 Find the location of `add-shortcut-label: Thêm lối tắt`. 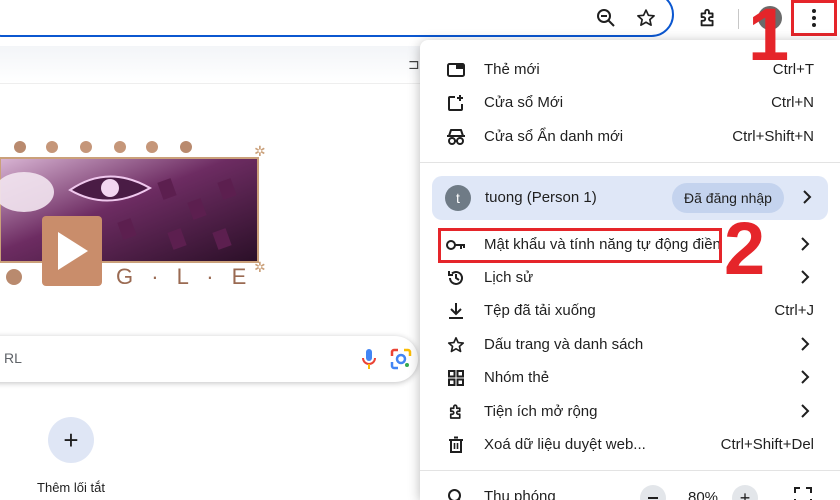

add-shortcut-label: Thêm lối tắt is located at coordinates (71, 487).